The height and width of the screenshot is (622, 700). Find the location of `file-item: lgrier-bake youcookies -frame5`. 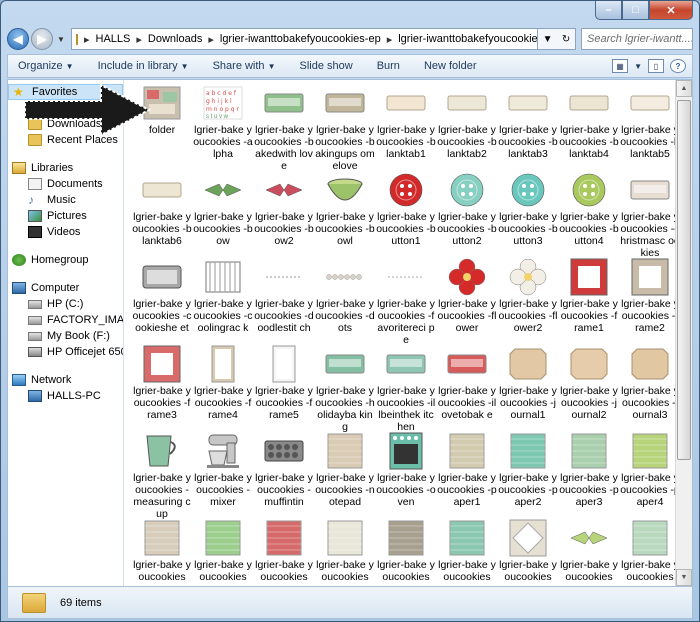

file-item: lgrier-bake youcookies -frame5 is located at coordinates (284, 383).